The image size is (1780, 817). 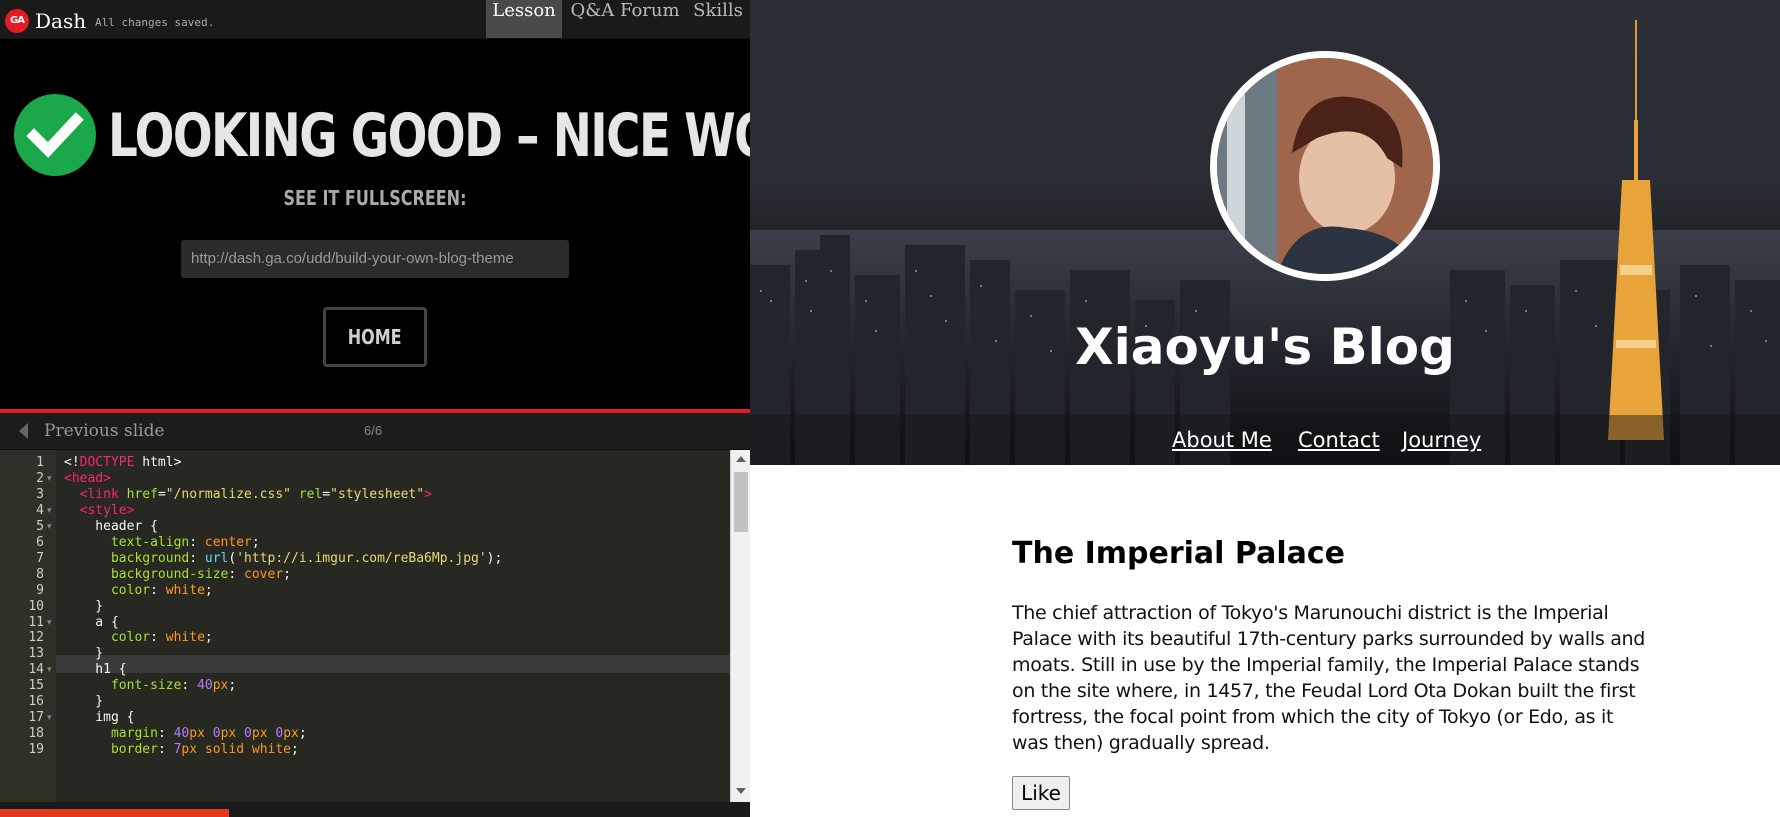 I want to click on code-line: text-align: center;, so click(x=162, y=542).